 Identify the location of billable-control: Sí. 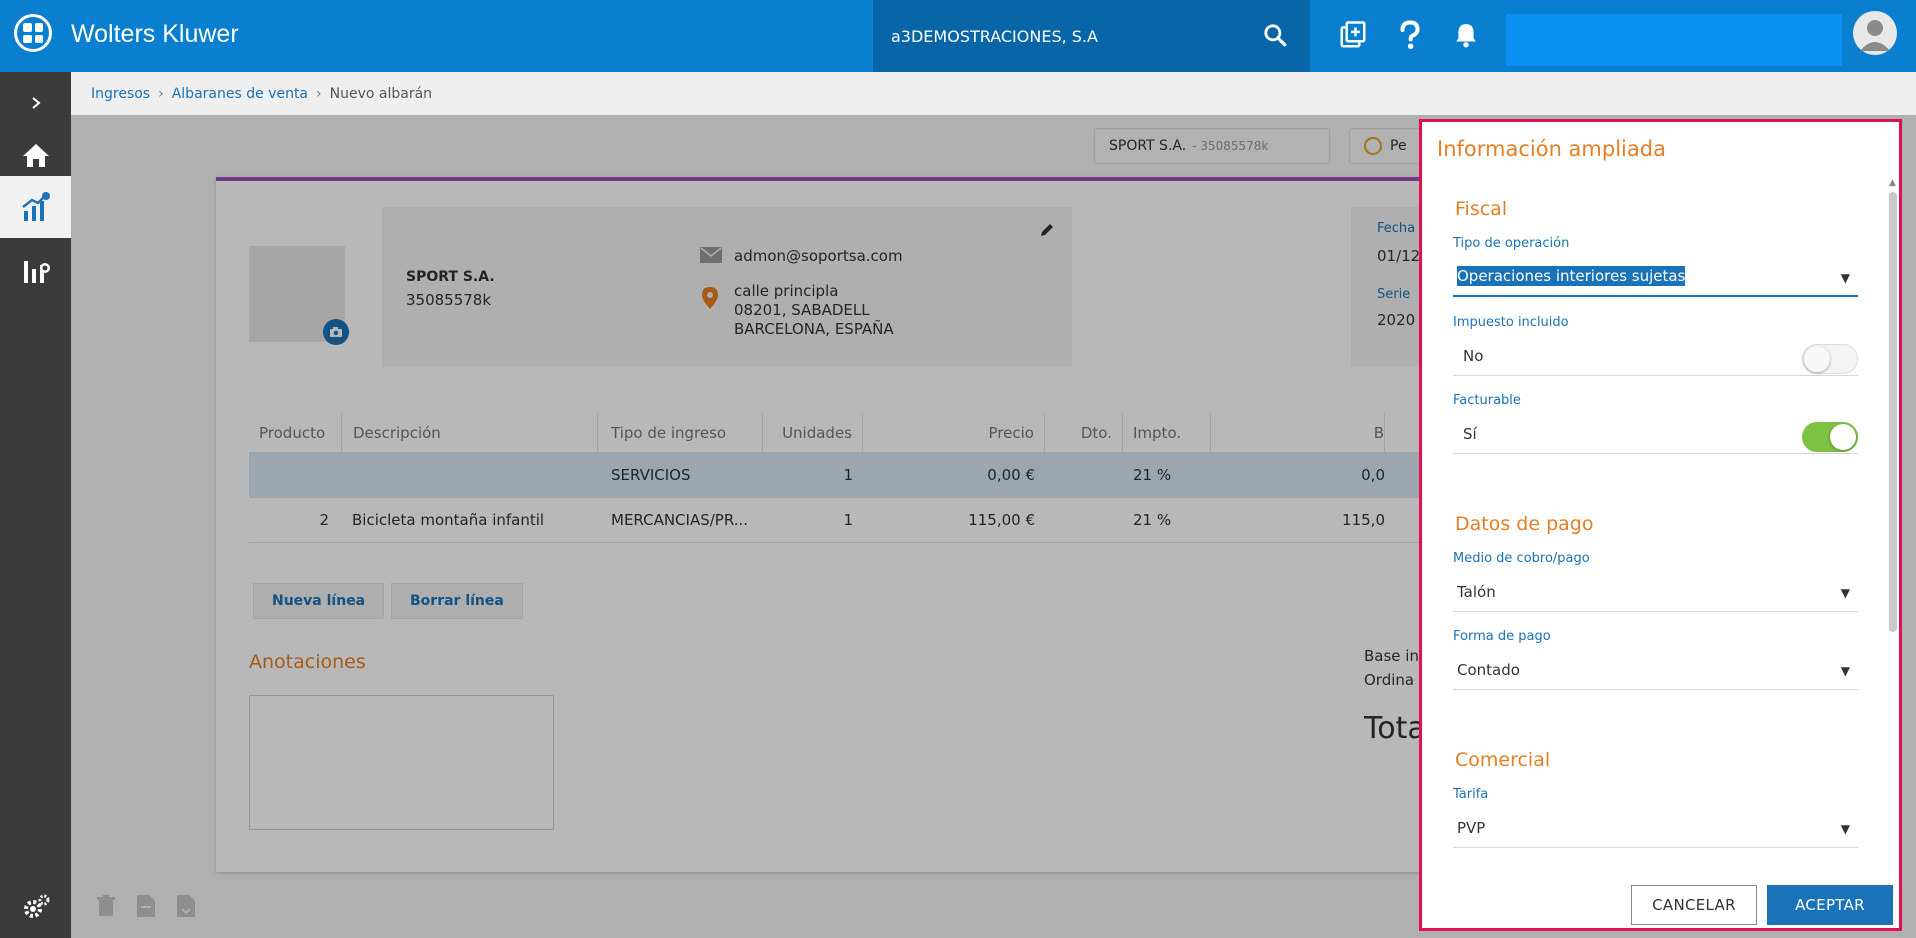
(1655, 434).